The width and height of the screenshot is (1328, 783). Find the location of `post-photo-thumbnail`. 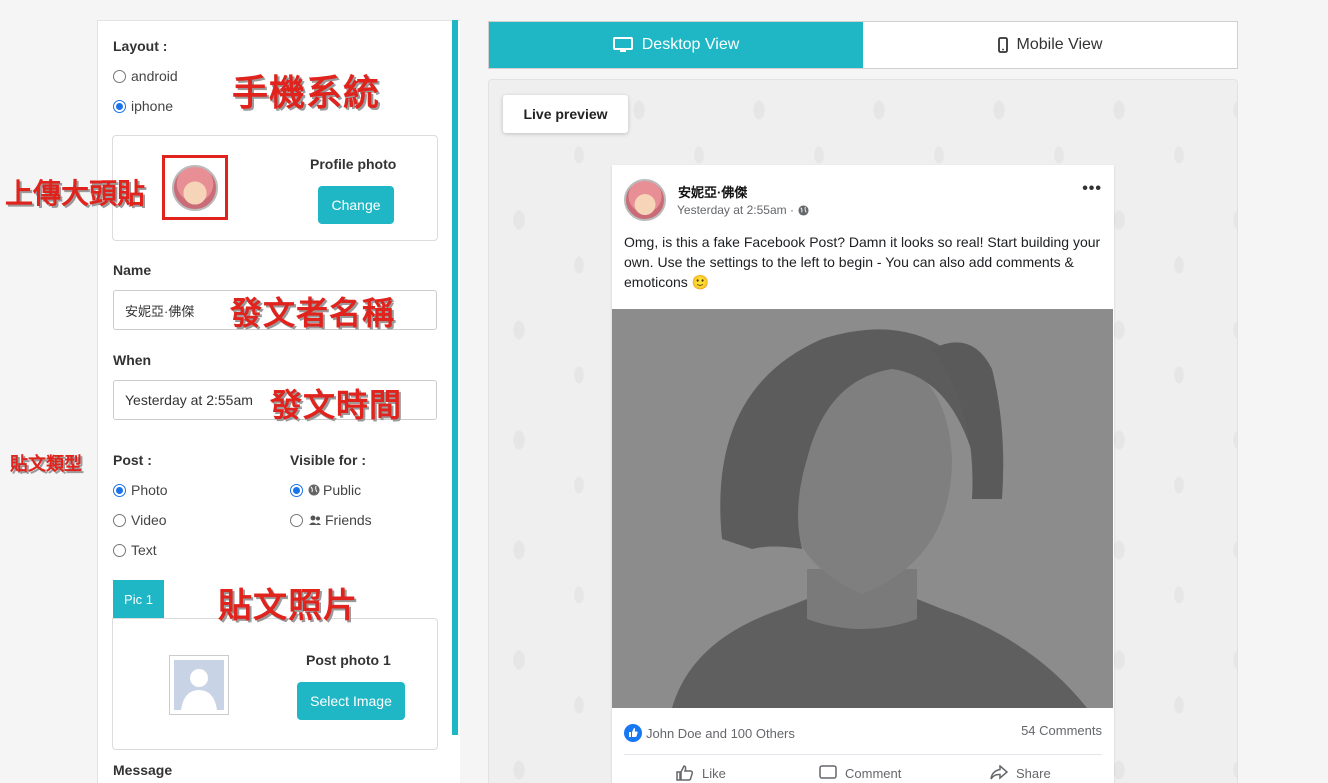

post-photo-thumbnail is located at coordinates (199, 685).